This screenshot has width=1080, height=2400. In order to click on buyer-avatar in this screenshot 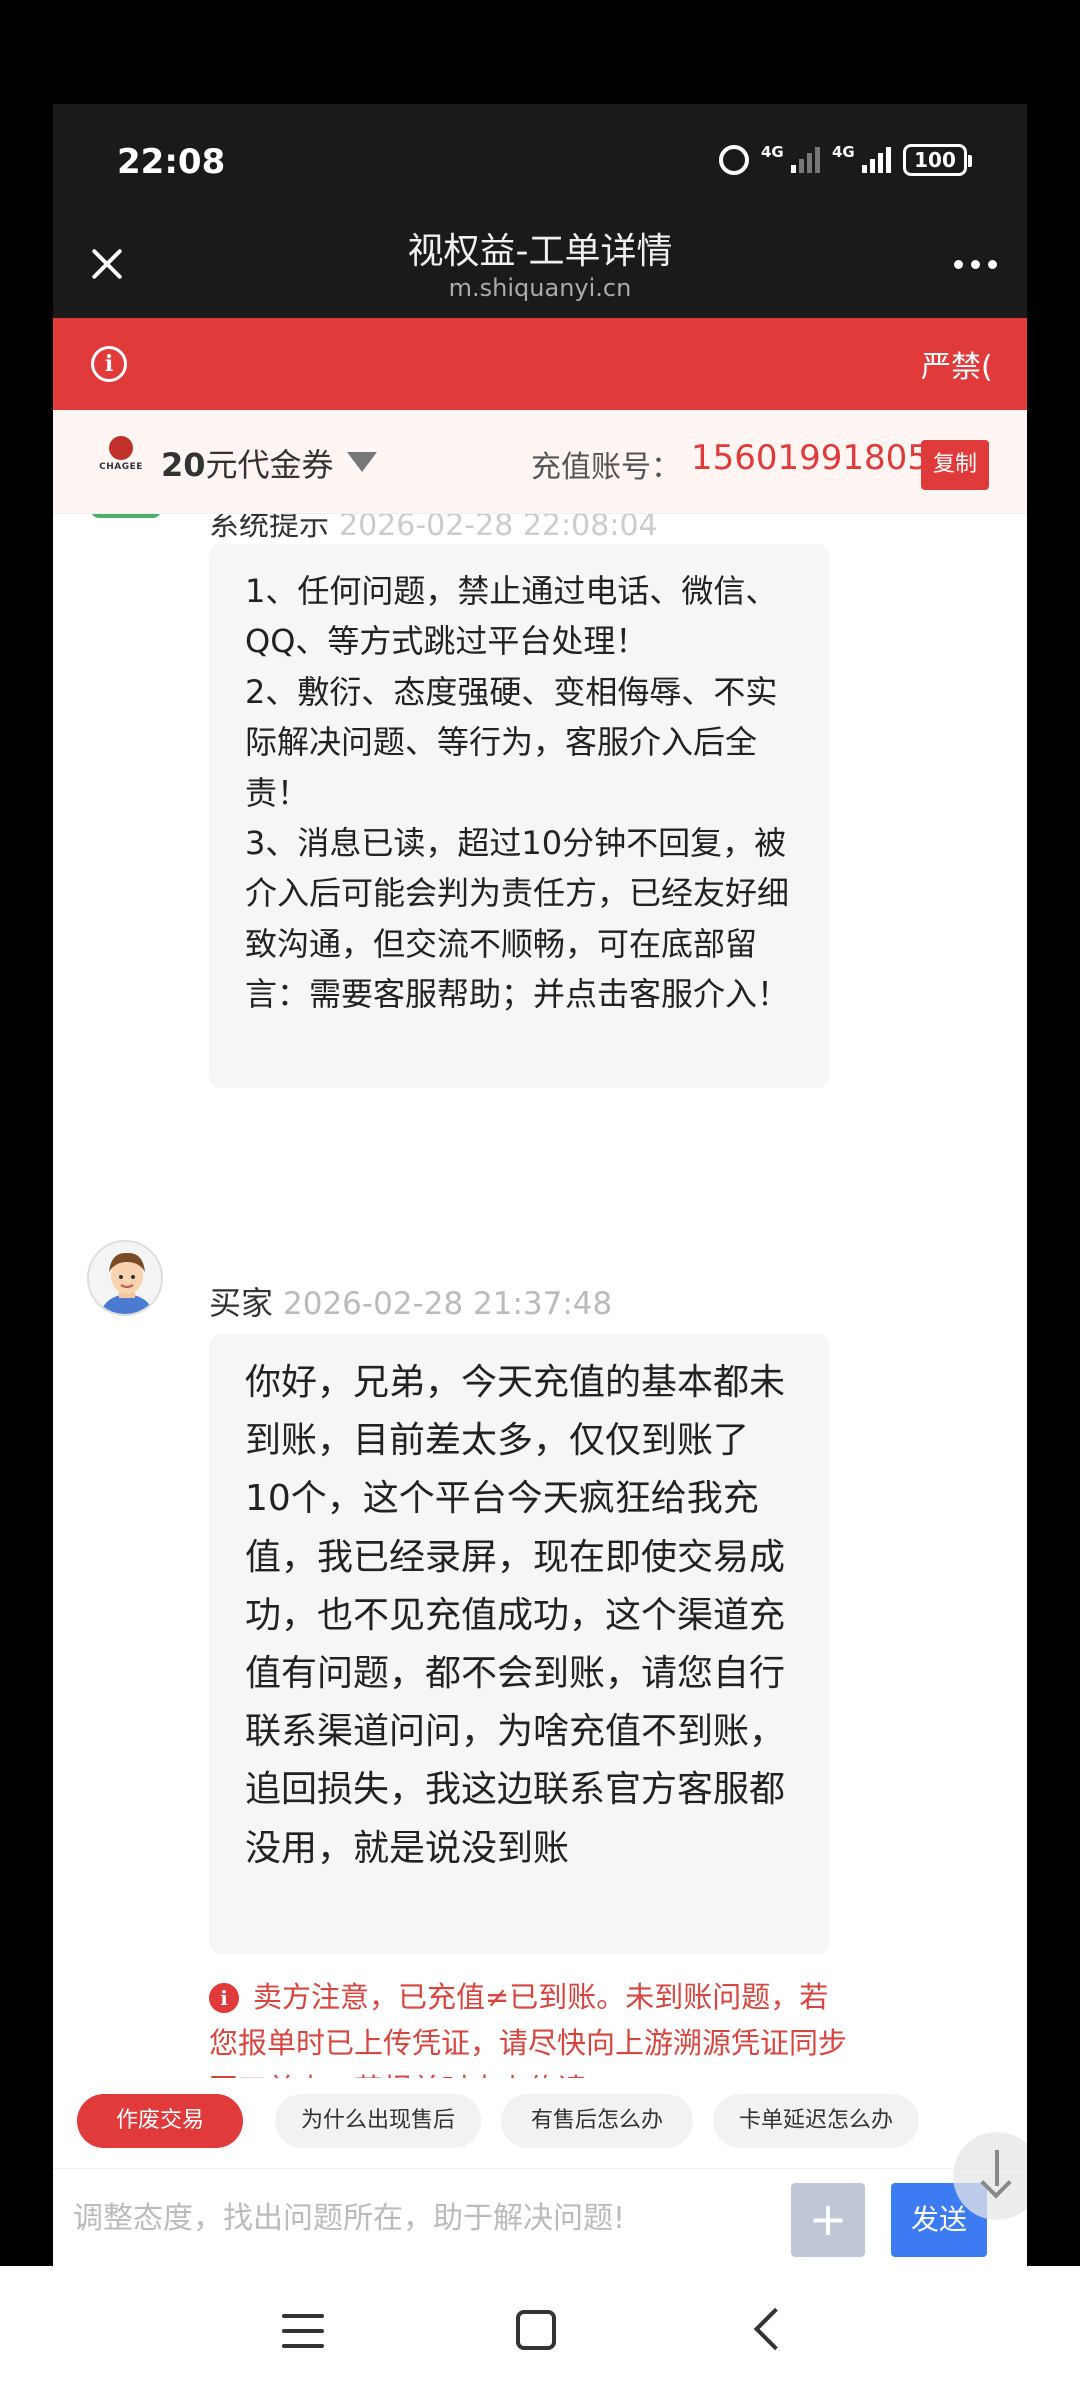, I will do `click(125, 1278)`.